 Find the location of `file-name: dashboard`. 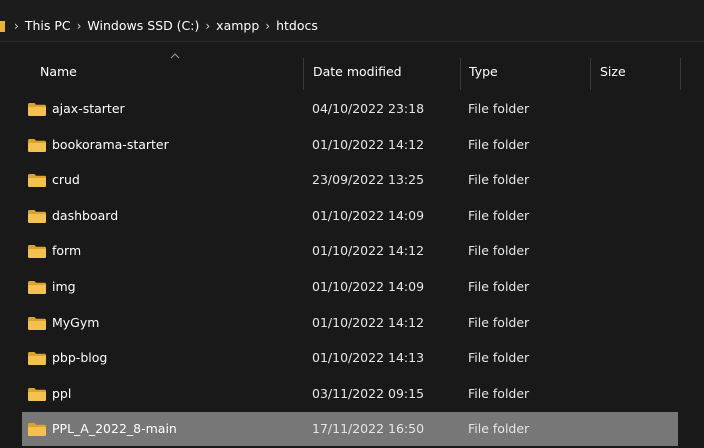

file-name: dashboard is located at coordinates (85, 215).